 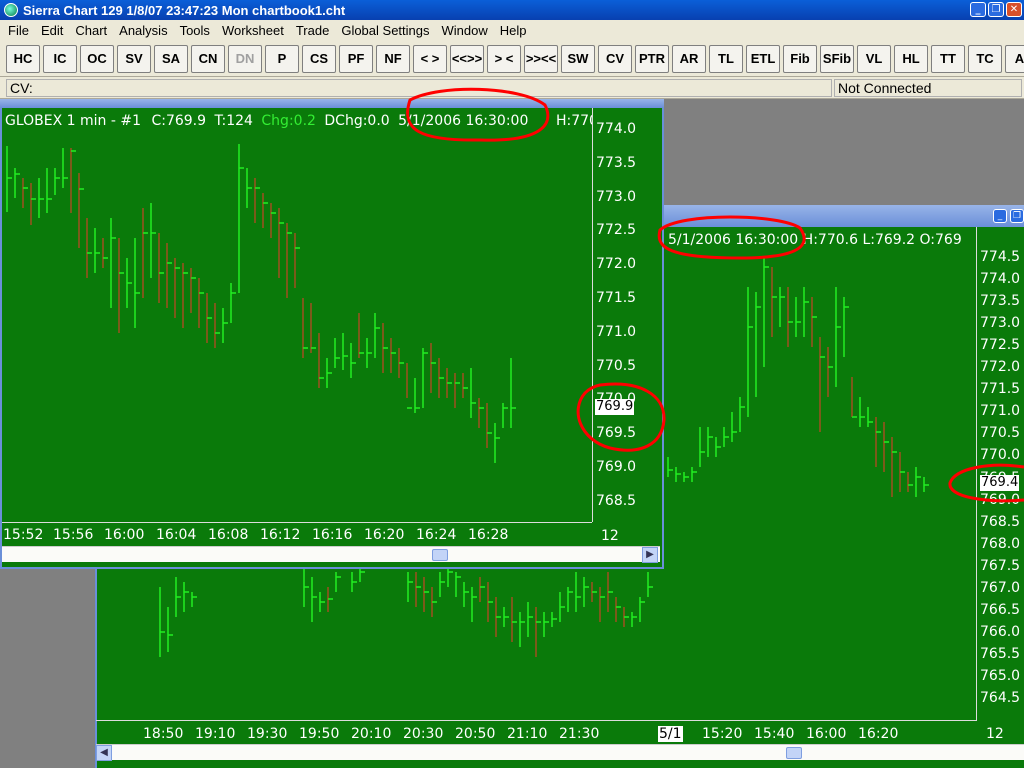 What do you see at coordinates (986, 483) in the screenshot?
I see `annotation-circle-chart2-price` at bounding box center [986, 483].